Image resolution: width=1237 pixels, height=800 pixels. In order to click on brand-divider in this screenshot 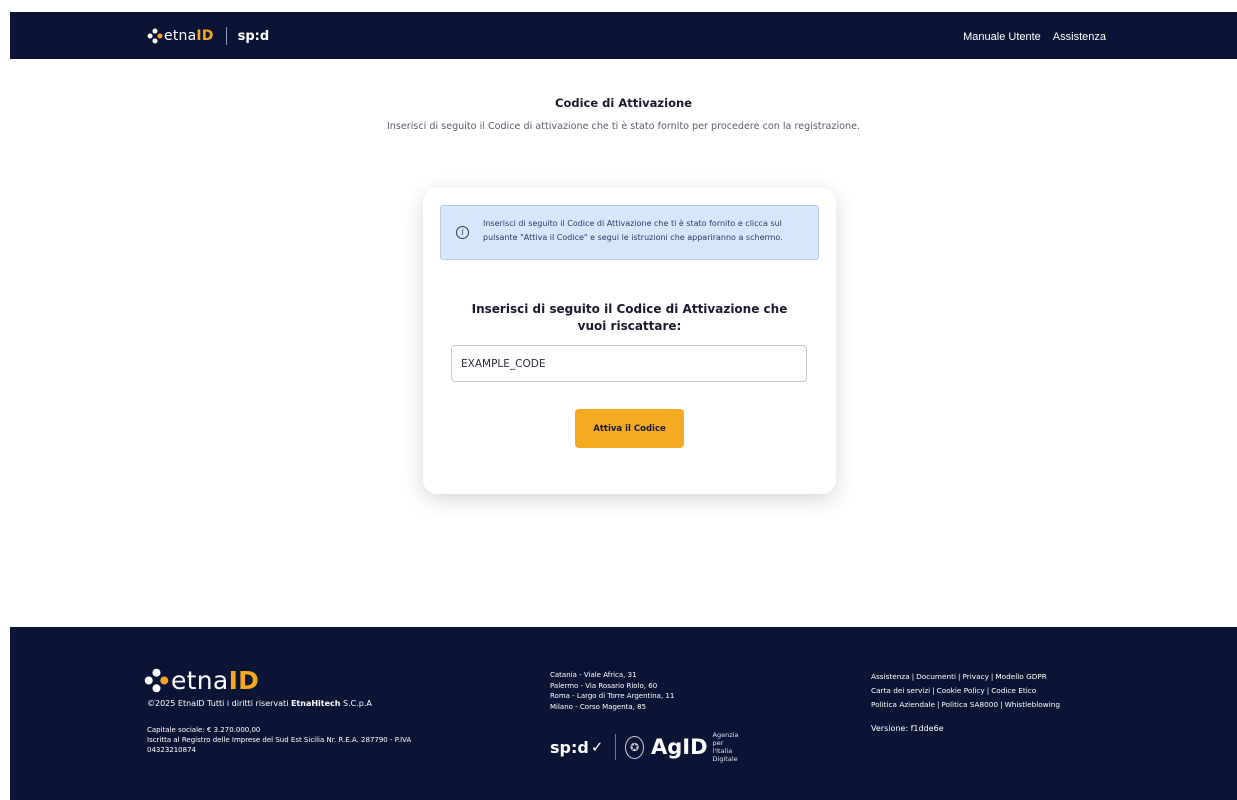, I will do `click(226, 36)`.